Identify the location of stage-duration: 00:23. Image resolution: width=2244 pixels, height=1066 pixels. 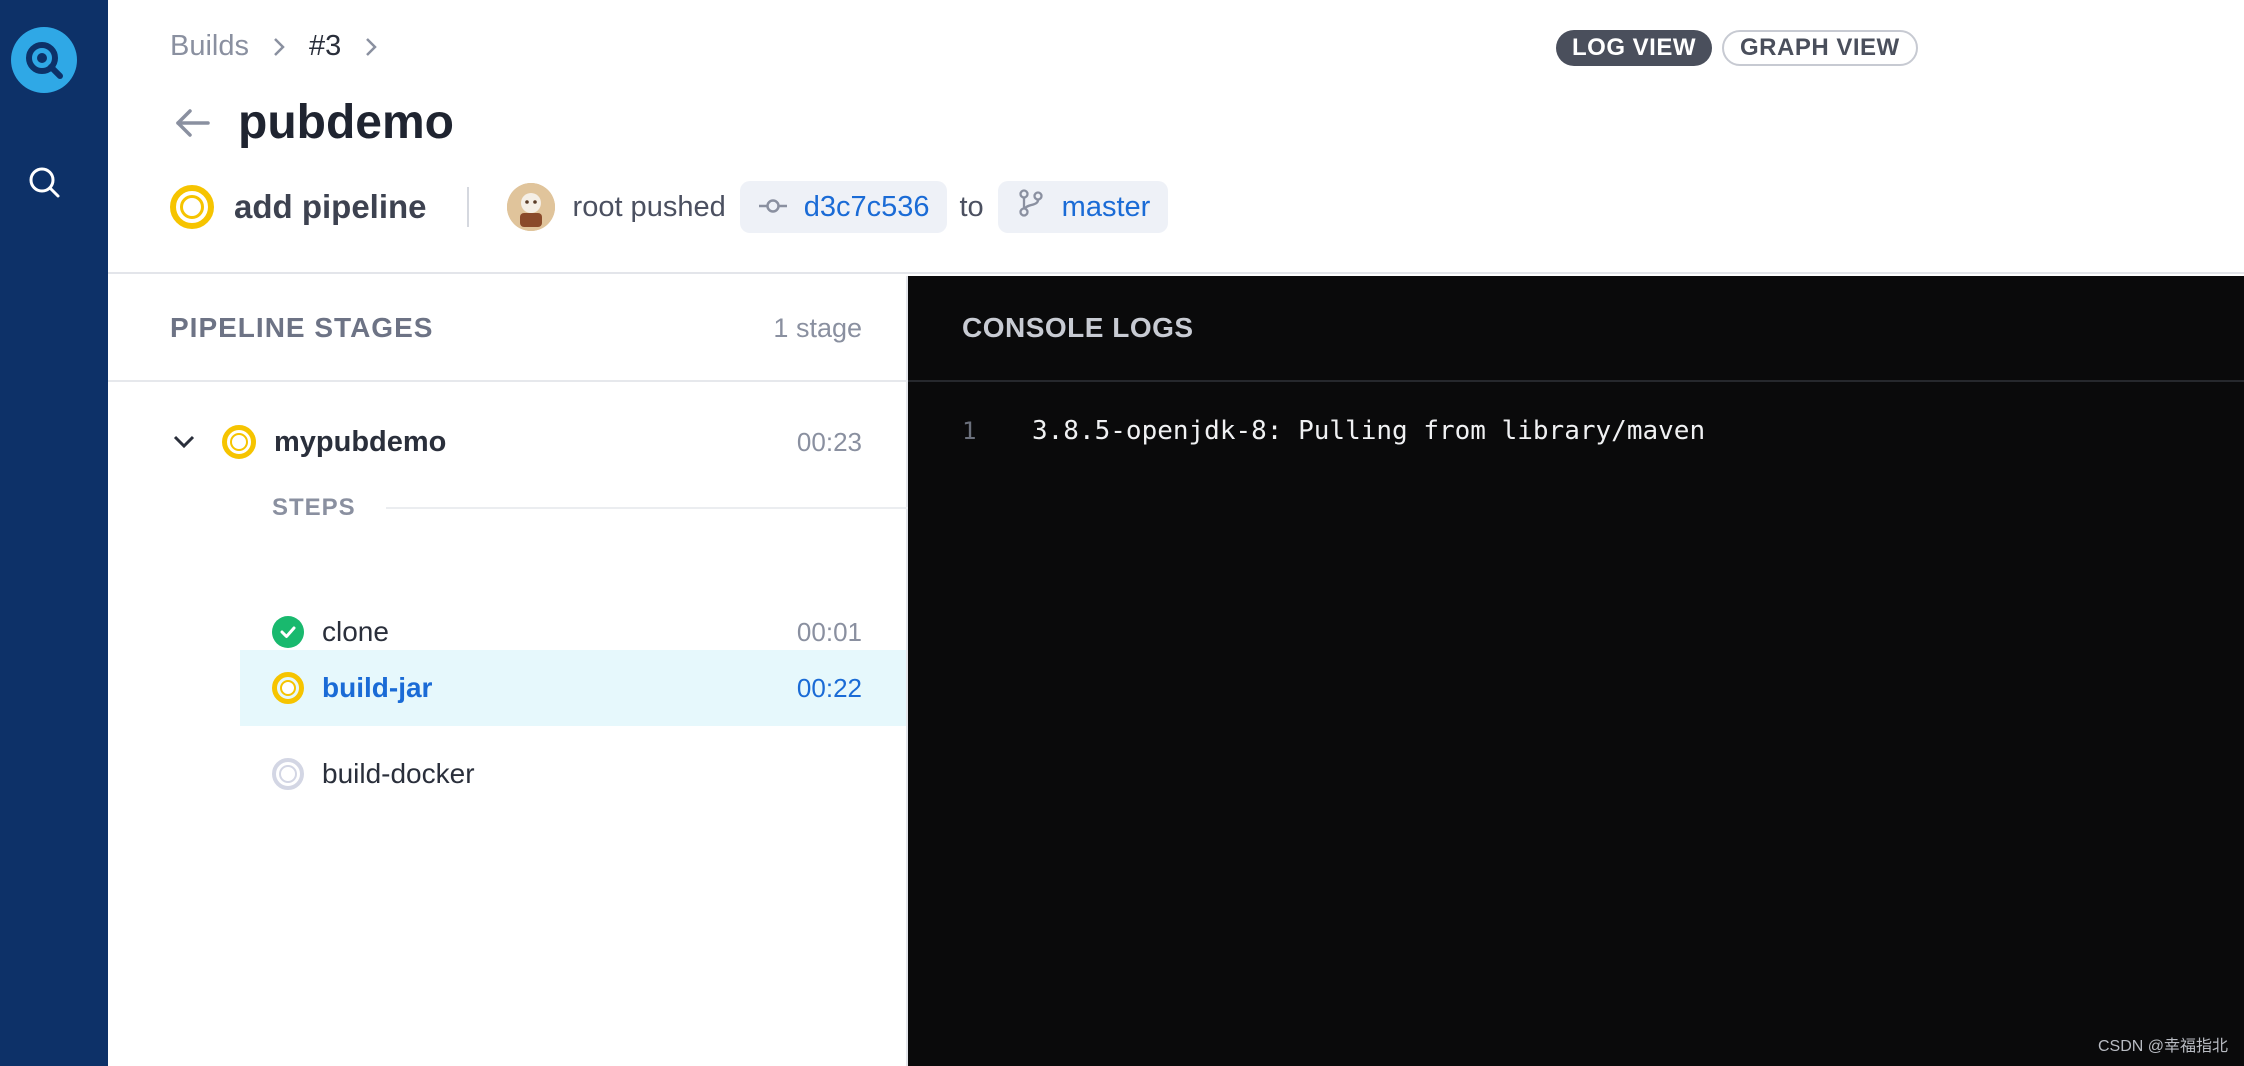
(829, 441).